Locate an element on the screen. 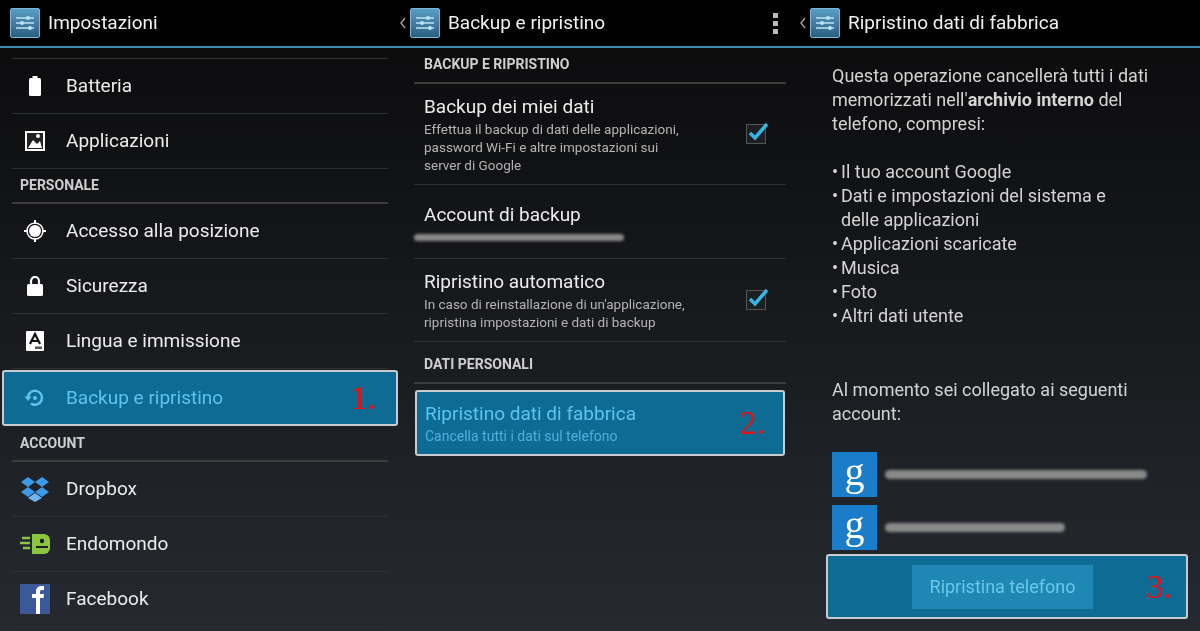 Image resolution: width=1200 pixels, height=631 pixels. picture-icon is located at coordinates (35, 141).